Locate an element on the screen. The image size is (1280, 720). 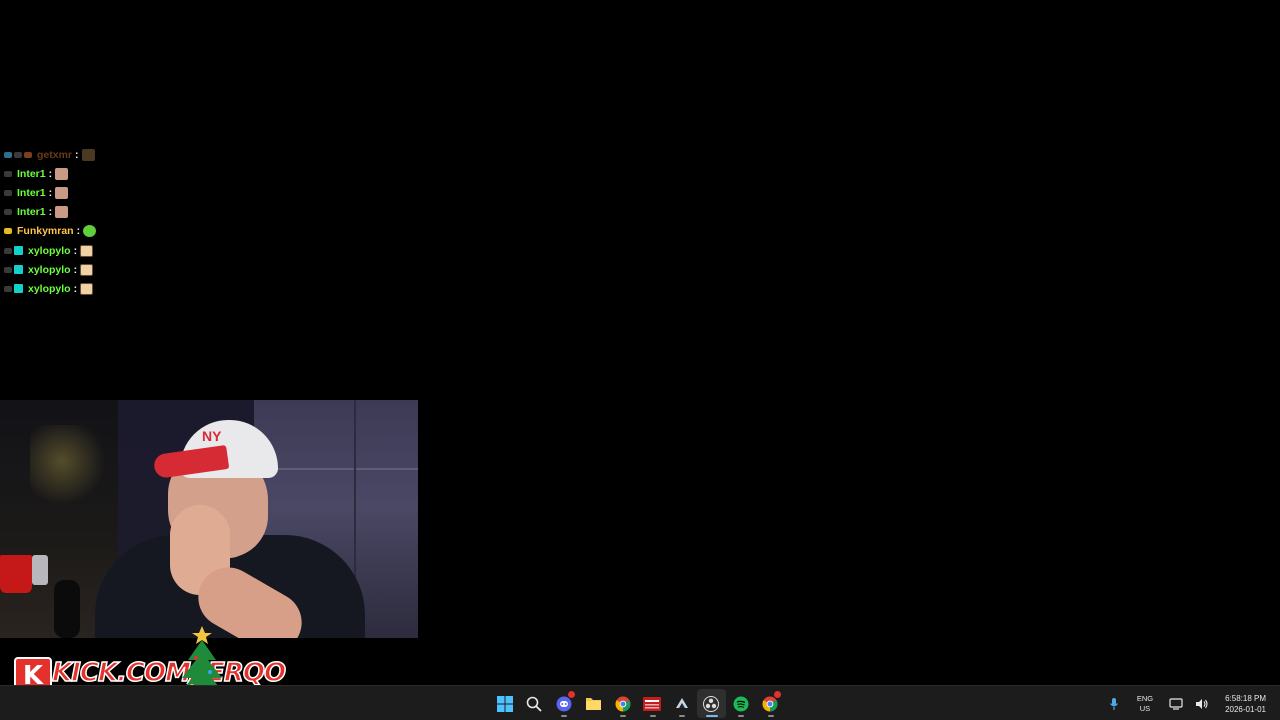
window-lights is located at coordinates (70, 470).